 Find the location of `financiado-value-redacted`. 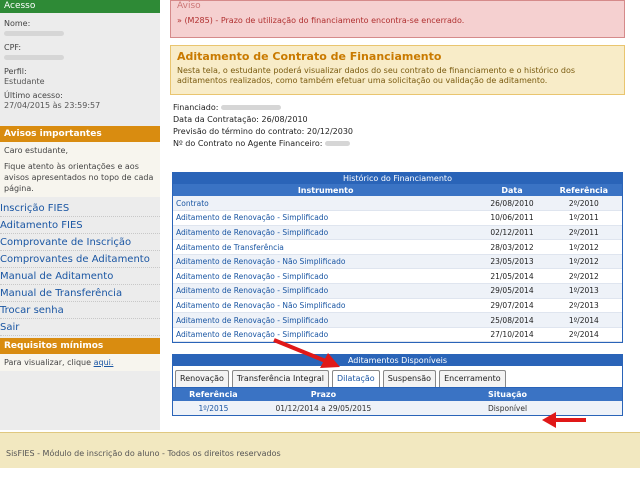

financiado-value-redacted is located at coordinates (251, 107).